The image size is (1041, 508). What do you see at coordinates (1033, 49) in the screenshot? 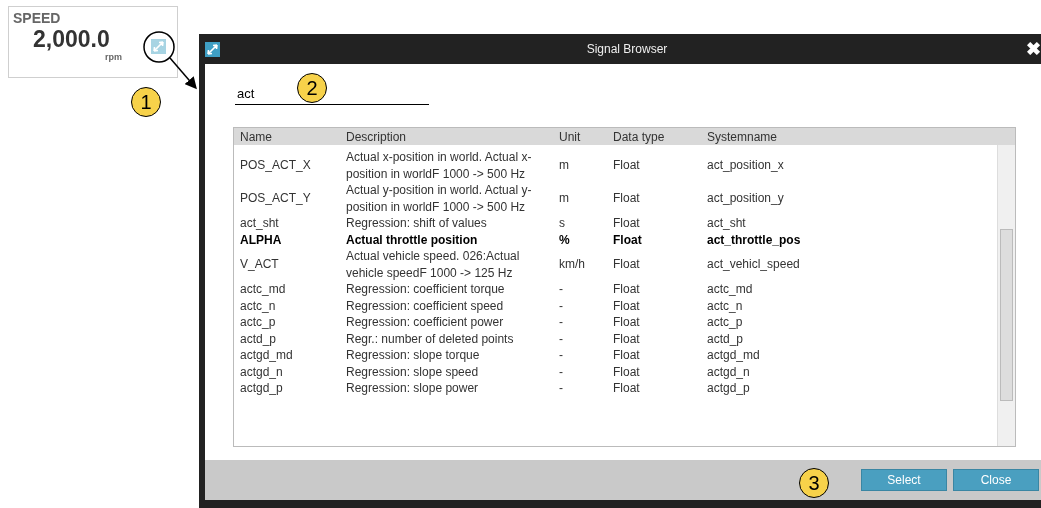
I see `close-button: ✖` at bounding box center [1033, 49].